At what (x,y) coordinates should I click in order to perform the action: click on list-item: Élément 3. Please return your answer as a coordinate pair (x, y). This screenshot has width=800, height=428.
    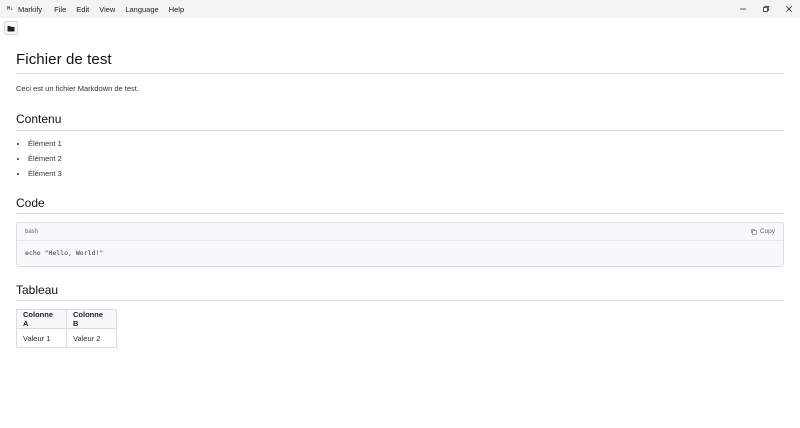
    Looking at the image, I should click on (45, 176).